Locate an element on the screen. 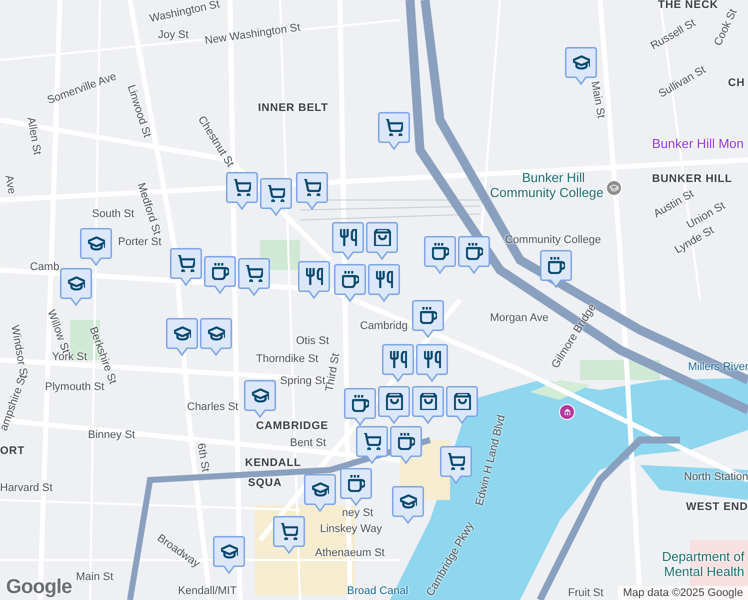  map-label: BUNKER HILL is located at coordinates (692, 179).